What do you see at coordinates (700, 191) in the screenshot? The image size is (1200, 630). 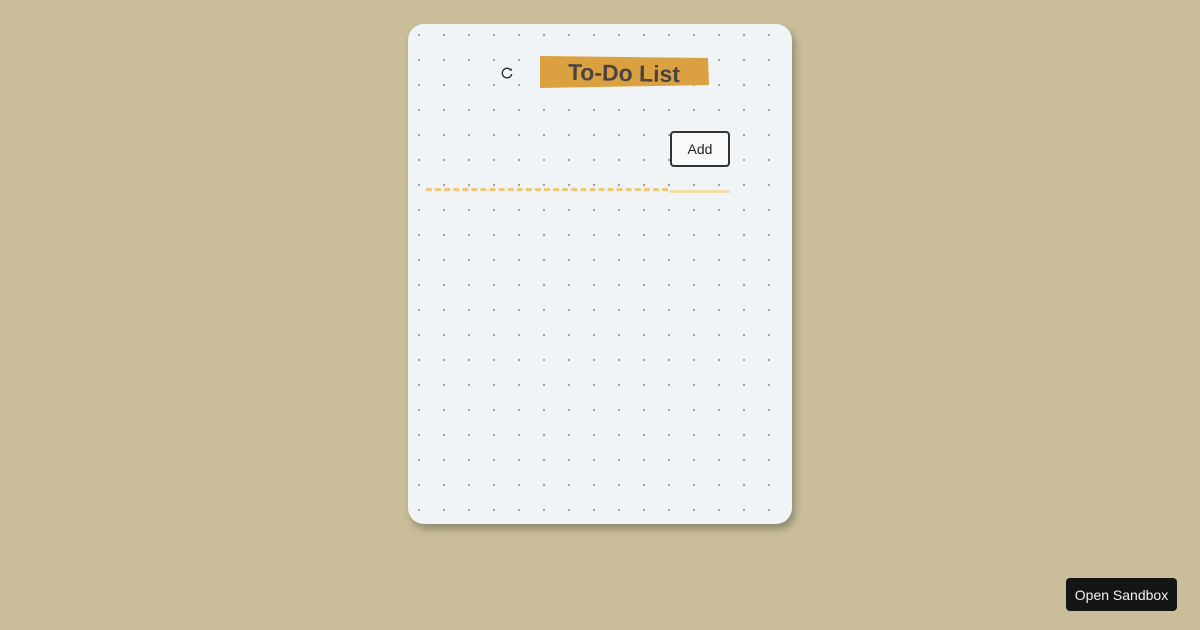 I see `add-underline` at bounding box center [700, 191].